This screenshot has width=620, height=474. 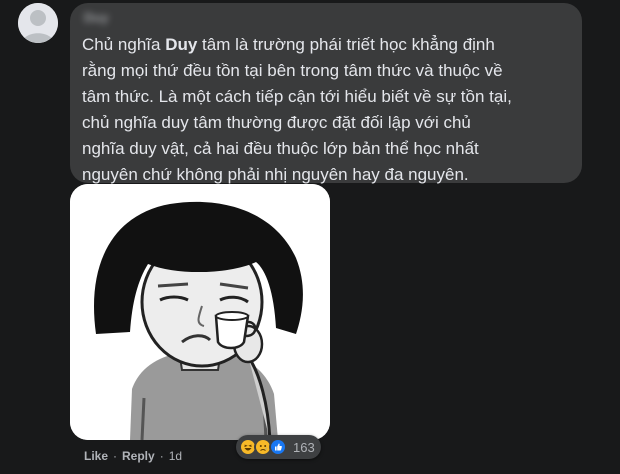 I want to click on like-icon, so click(x=278, y=447).